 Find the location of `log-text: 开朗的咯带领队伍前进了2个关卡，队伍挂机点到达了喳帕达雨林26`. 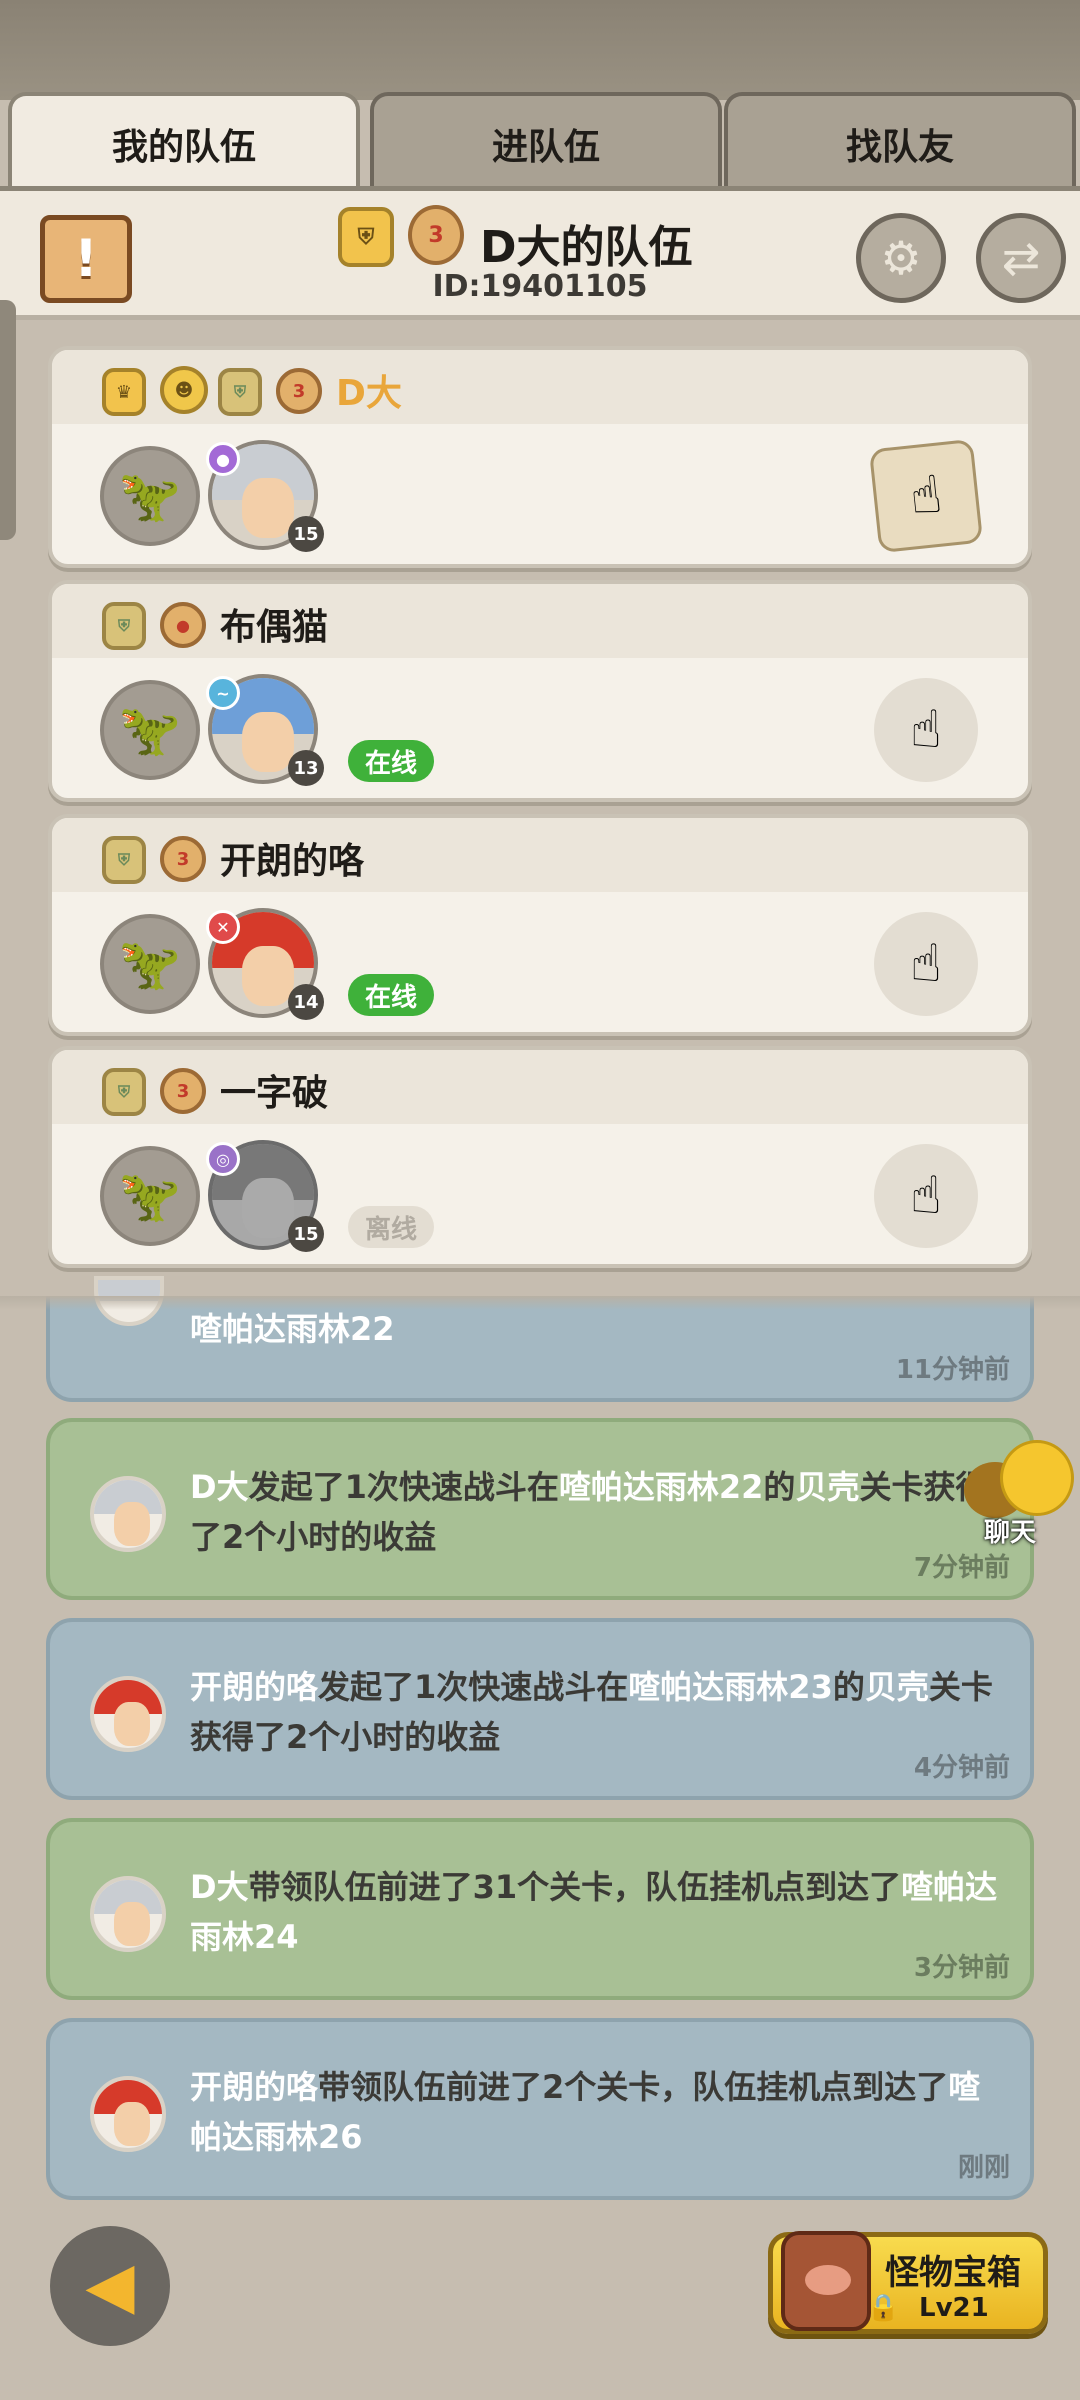

log-text: 开朗的咯带领队伍前进了2个关卡，队伍挂机点到达了喳帕达雨林26 is located at coordinates (600, 2112).